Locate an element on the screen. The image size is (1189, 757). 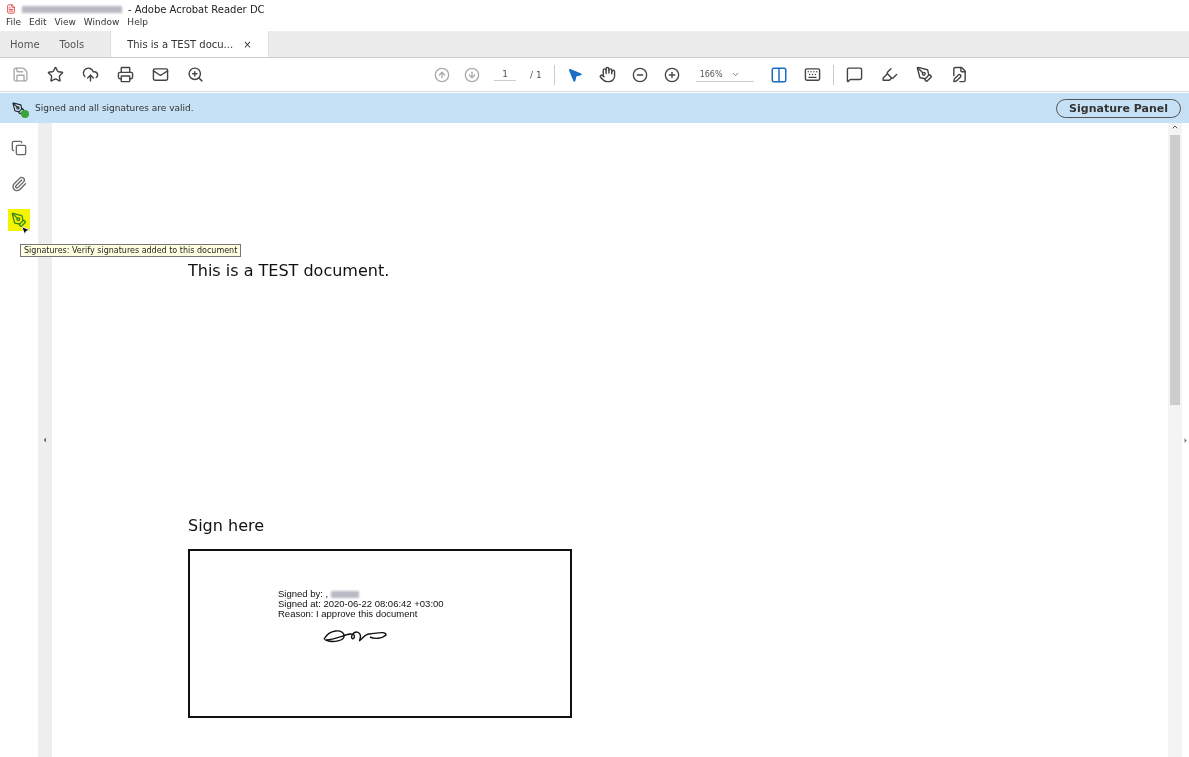
hand-icon is located at coordinates (607, 74).